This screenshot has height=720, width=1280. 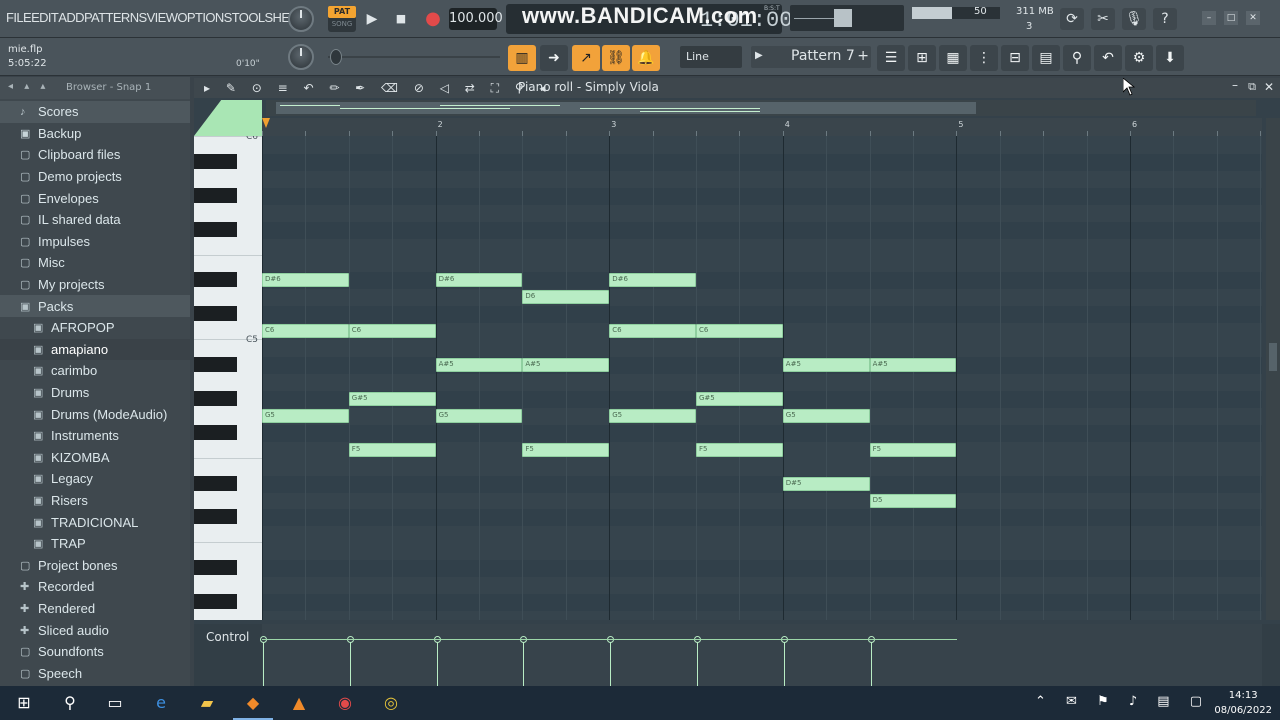 What do you see at coordinates (162, 17) in the screenshot?
I see `menu-view: VIEW` at bounding box center [162, 17].